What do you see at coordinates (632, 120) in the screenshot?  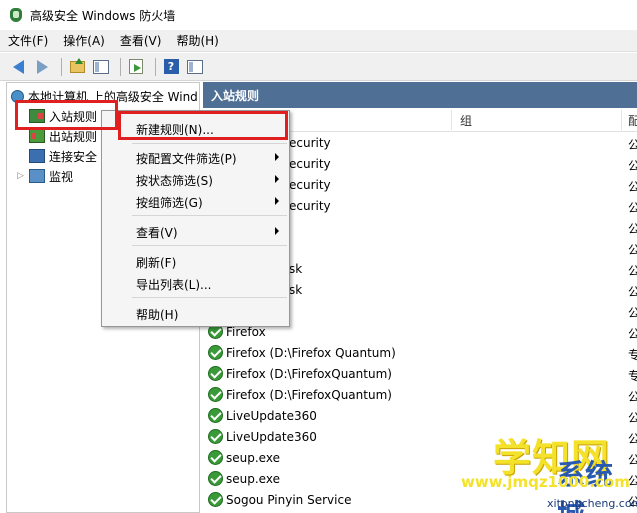 I see `column-header-profile: 配` at bounding box center [632, 120].